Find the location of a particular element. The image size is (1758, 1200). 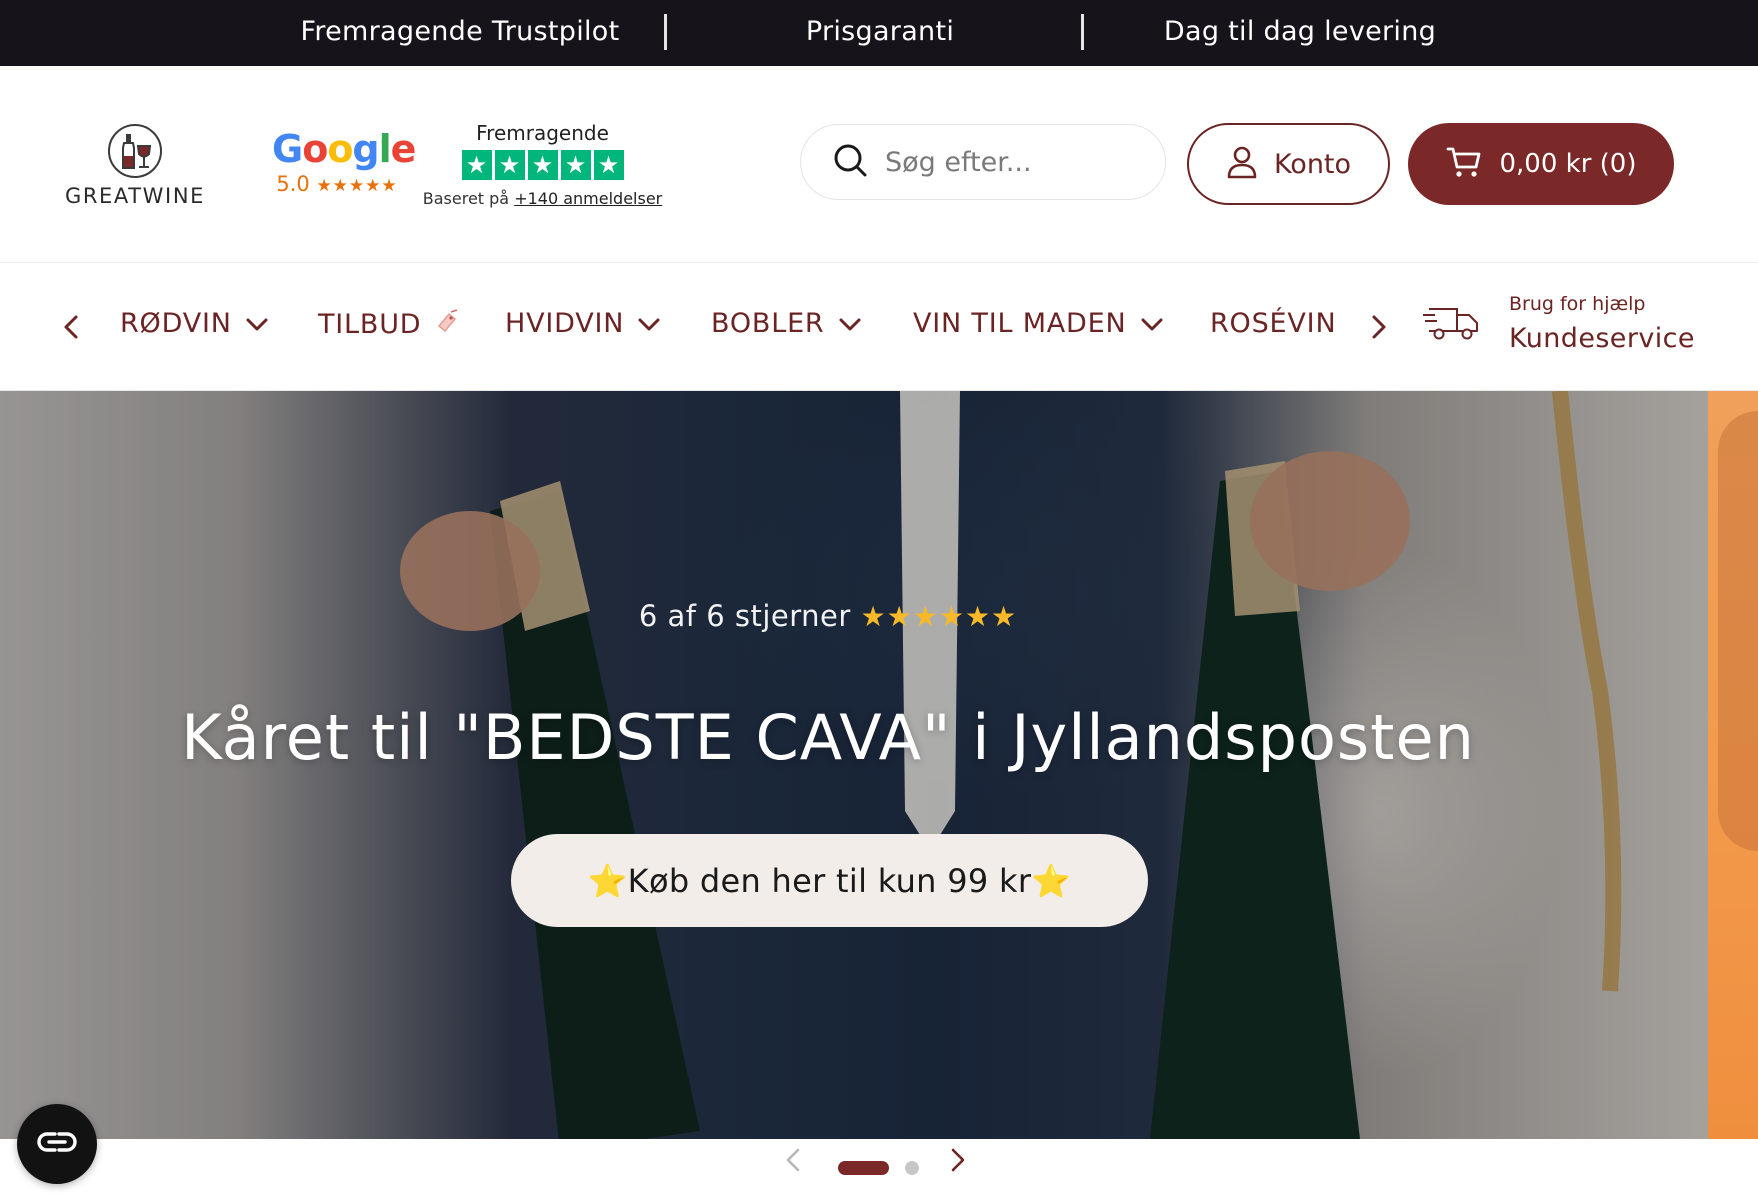

nav-item-rosevin: ROSÉVIN is located at coordinates (1273, 323).